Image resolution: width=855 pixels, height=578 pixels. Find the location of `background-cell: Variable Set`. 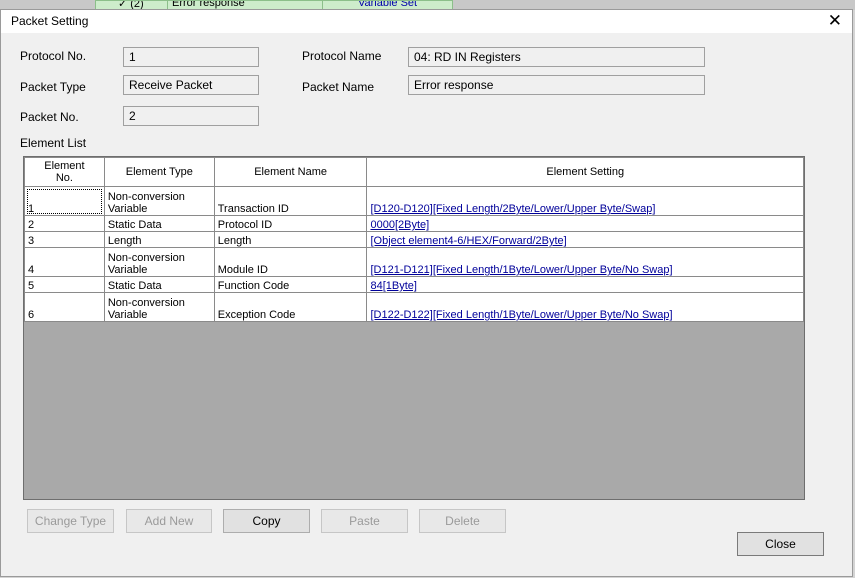

background-cell: Variable Set is located at coordinates (388, 4).